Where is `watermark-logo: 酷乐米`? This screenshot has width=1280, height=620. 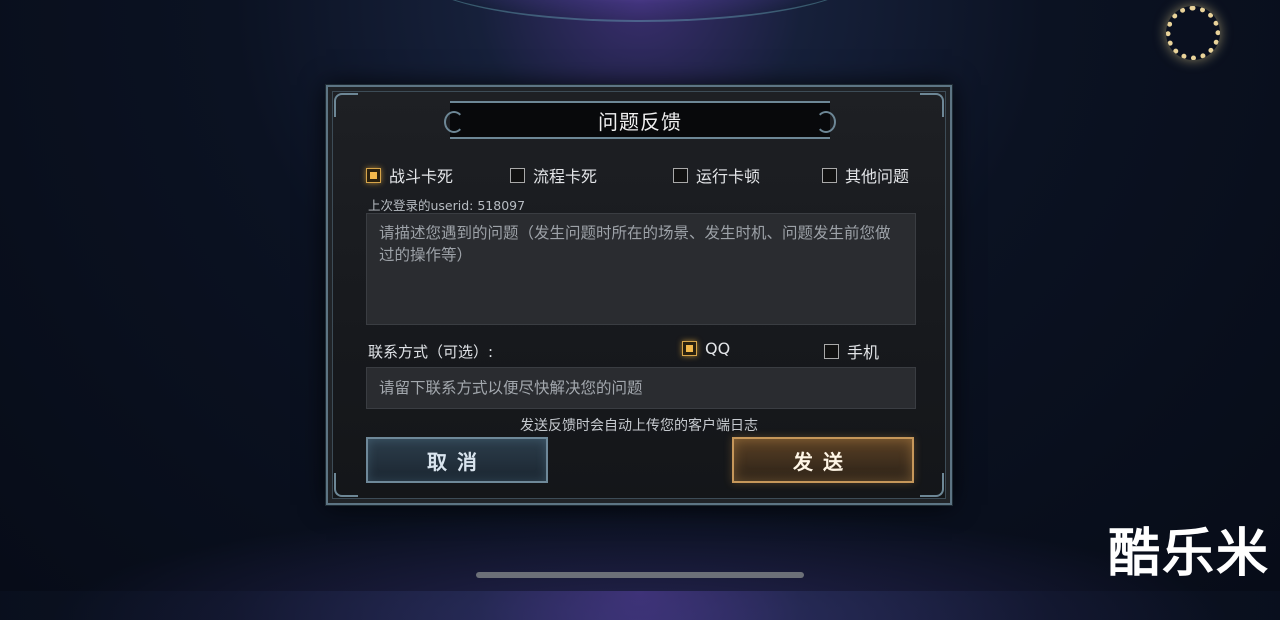 watermark-logo: 酷乐米 is located at coordinates (1189, 554).